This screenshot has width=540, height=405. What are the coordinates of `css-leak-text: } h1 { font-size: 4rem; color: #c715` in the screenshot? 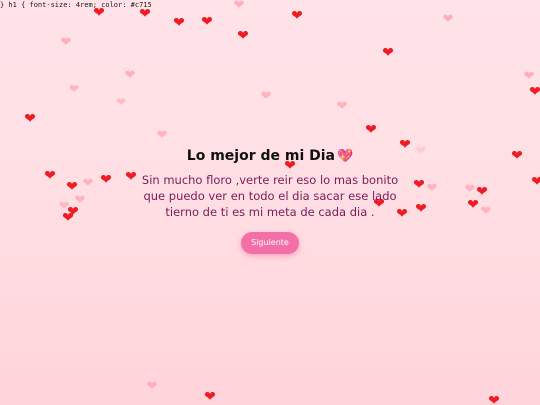 It's located at (76, 5).